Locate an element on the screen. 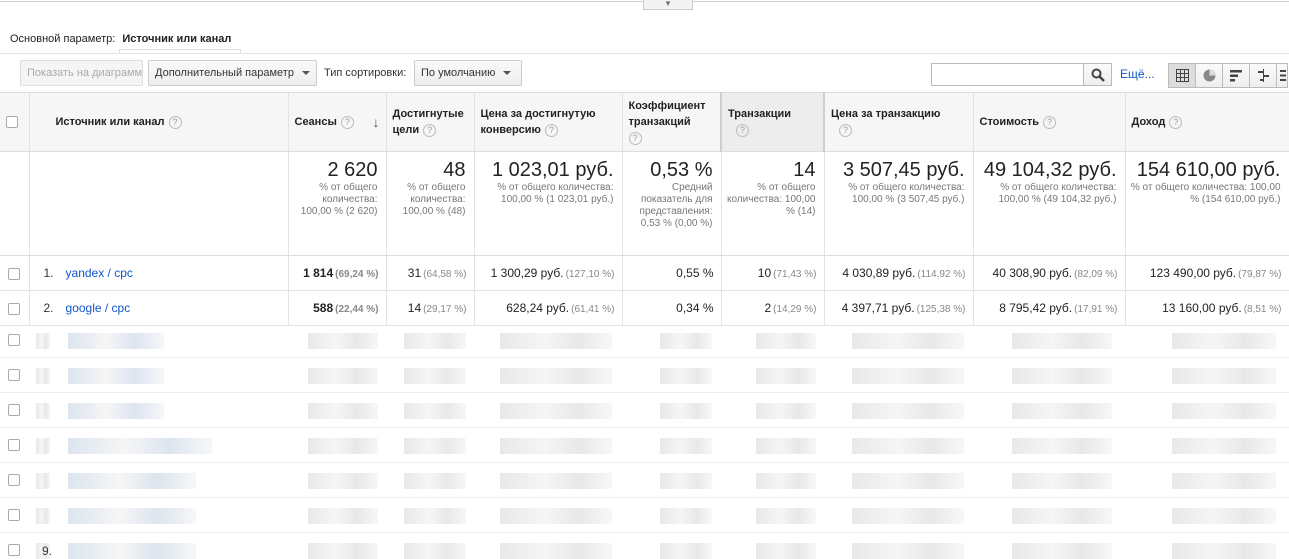  col-header-source: Источник или канал? is located at coordinates (159, 122).